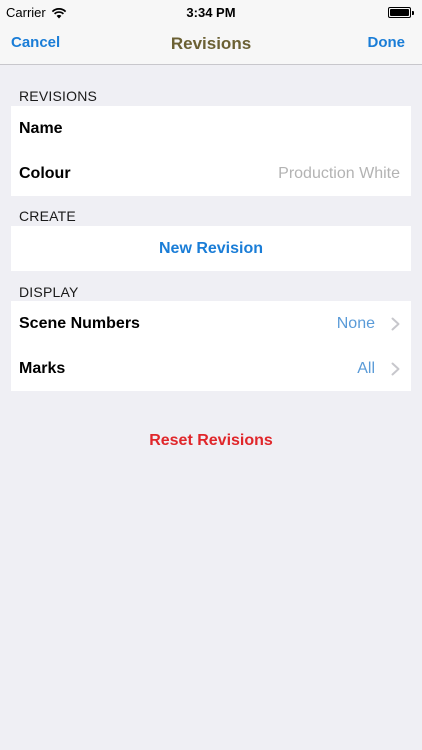  I want to click on navigation-bar: Cancel Revisions Done, so click(211, 45).